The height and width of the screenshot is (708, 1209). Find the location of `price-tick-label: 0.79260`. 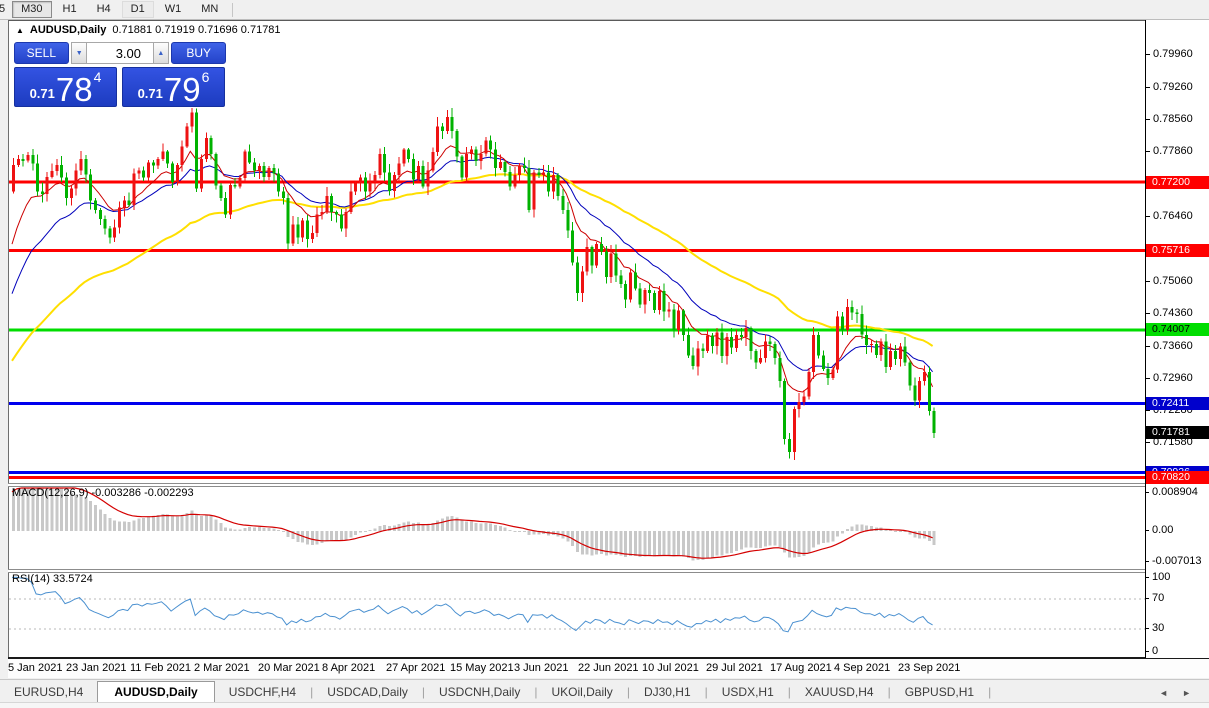

price-tick-label: 0.79260 is located at coordinates (1169, 87).